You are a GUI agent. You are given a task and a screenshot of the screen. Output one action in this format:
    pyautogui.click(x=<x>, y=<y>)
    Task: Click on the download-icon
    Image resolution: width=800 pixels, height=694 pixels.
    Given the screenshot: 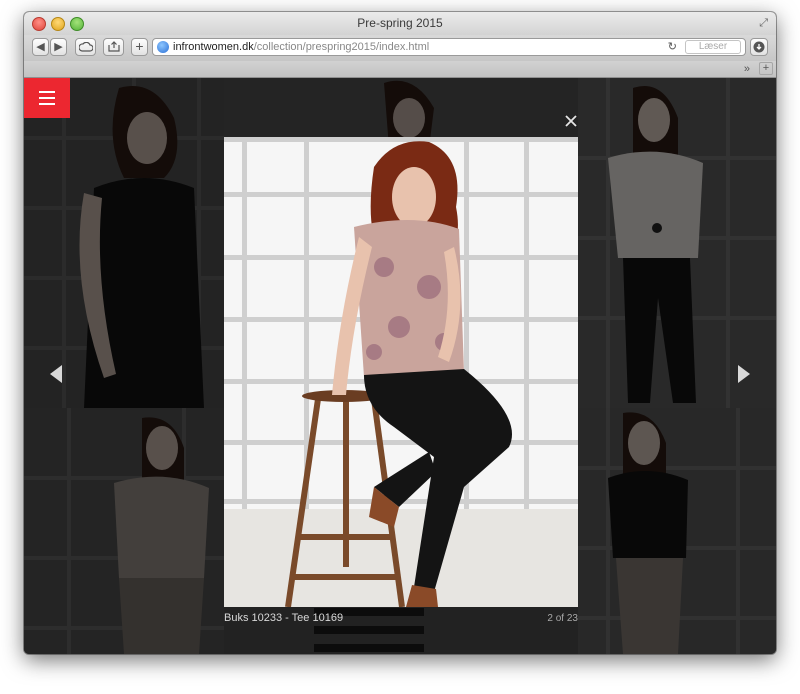 What is the action you would take?
    pyautogui.click(x=759, y=47)
    